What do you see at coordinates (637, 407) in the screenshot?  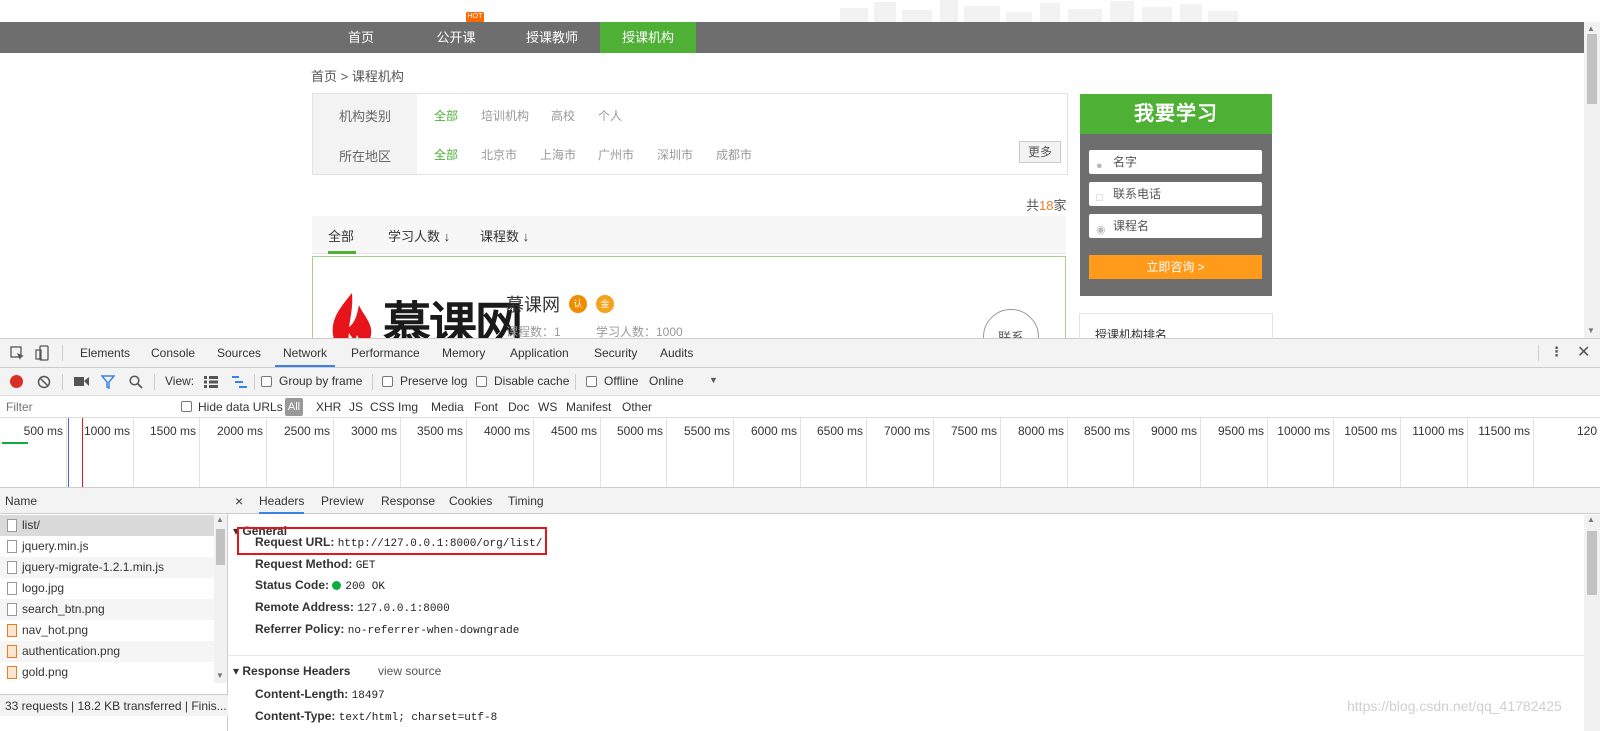 I see `filter-type-other: Other` at bounding box center [637, 407].